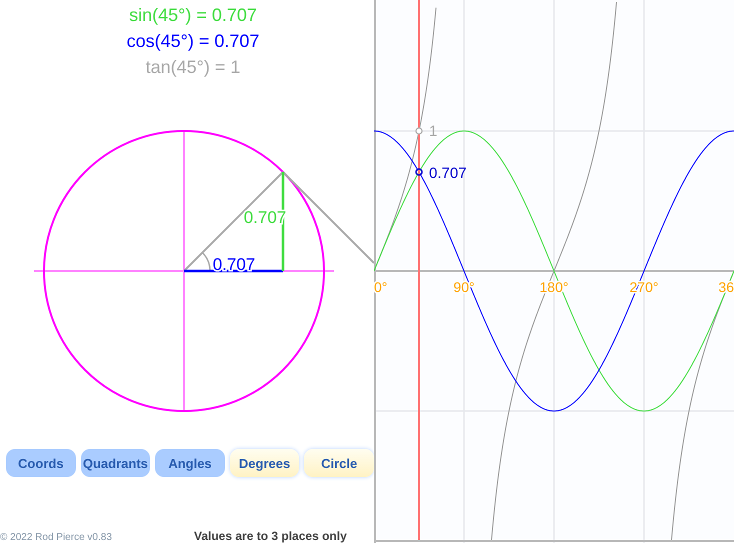 The height and width of the screenshot is (543, 734). I want to click on angle-arc, so click(206, 262).